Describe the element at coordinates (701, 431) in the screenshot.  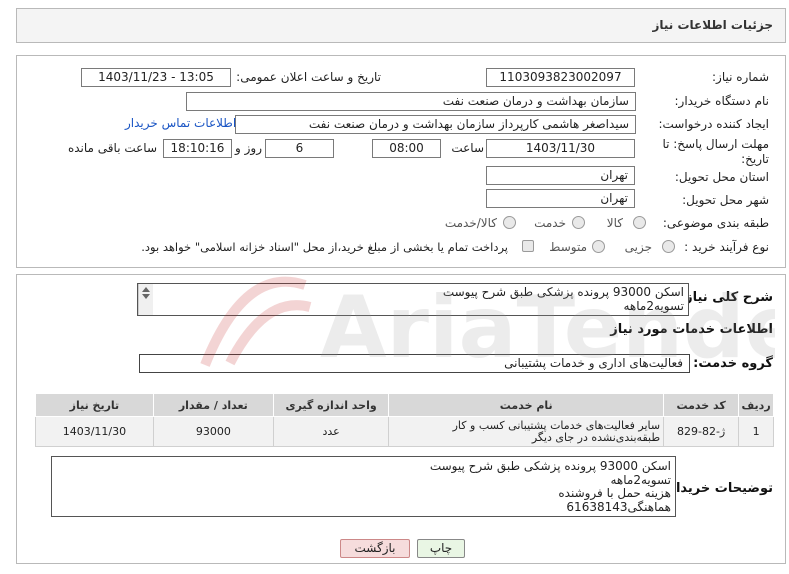
I see `cell-service-code: ژ-82-829` at that location.